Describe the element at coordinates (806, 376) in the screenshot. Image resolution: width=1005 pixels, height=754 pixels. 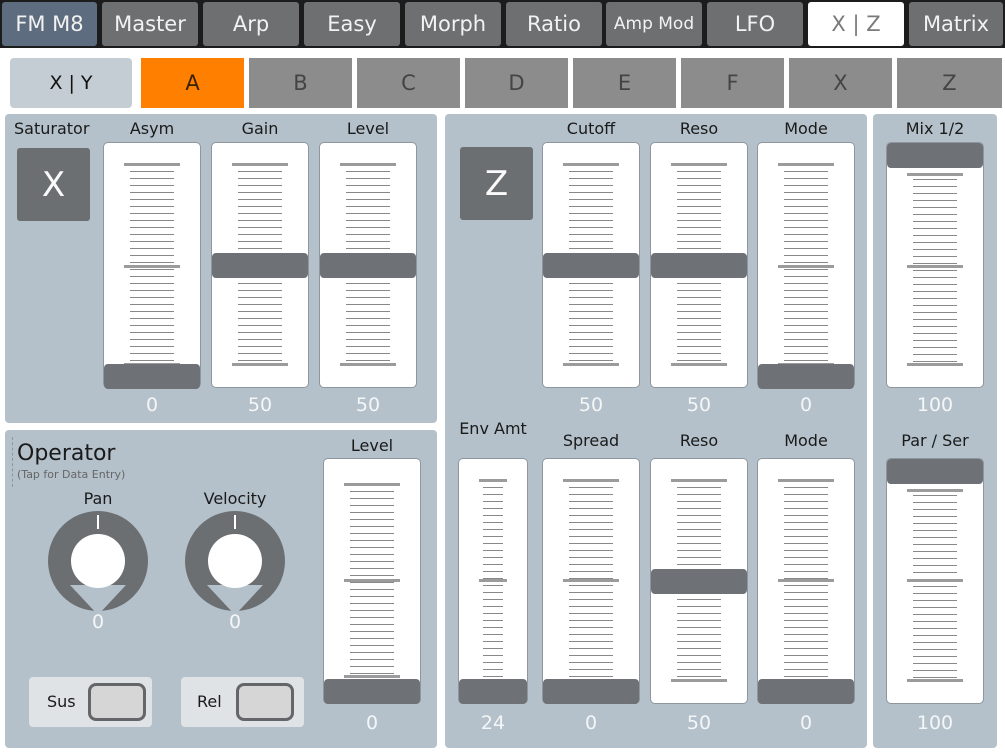
I see `mode-fader-handle` at that location.